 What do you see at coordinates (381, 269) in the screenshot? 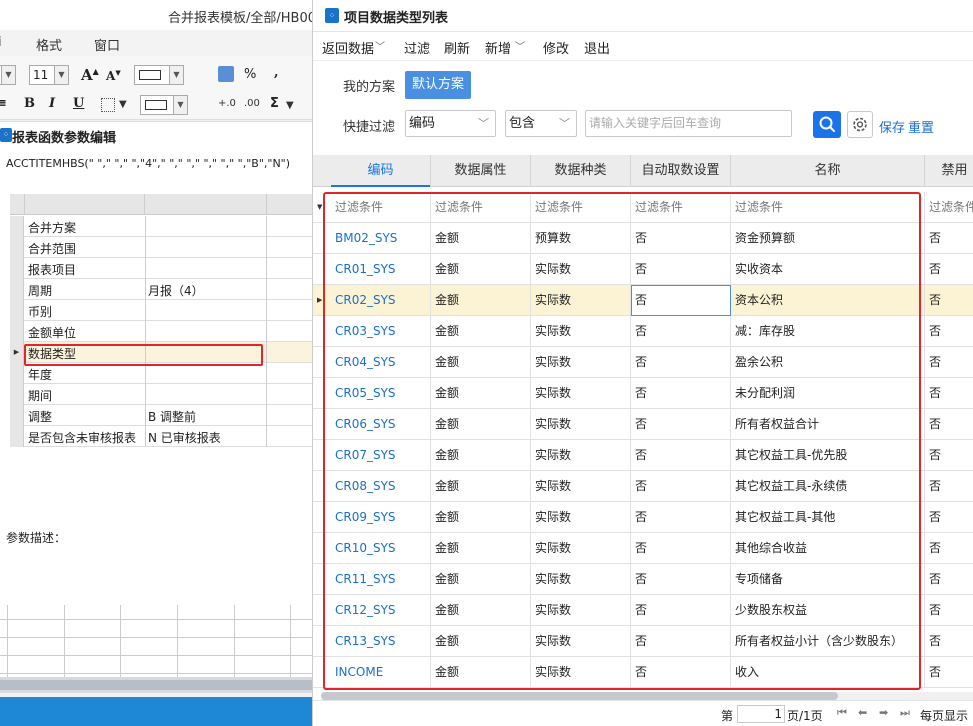
I see `cell-col-code: CR01_SYS` at bounding box center [381, 269].